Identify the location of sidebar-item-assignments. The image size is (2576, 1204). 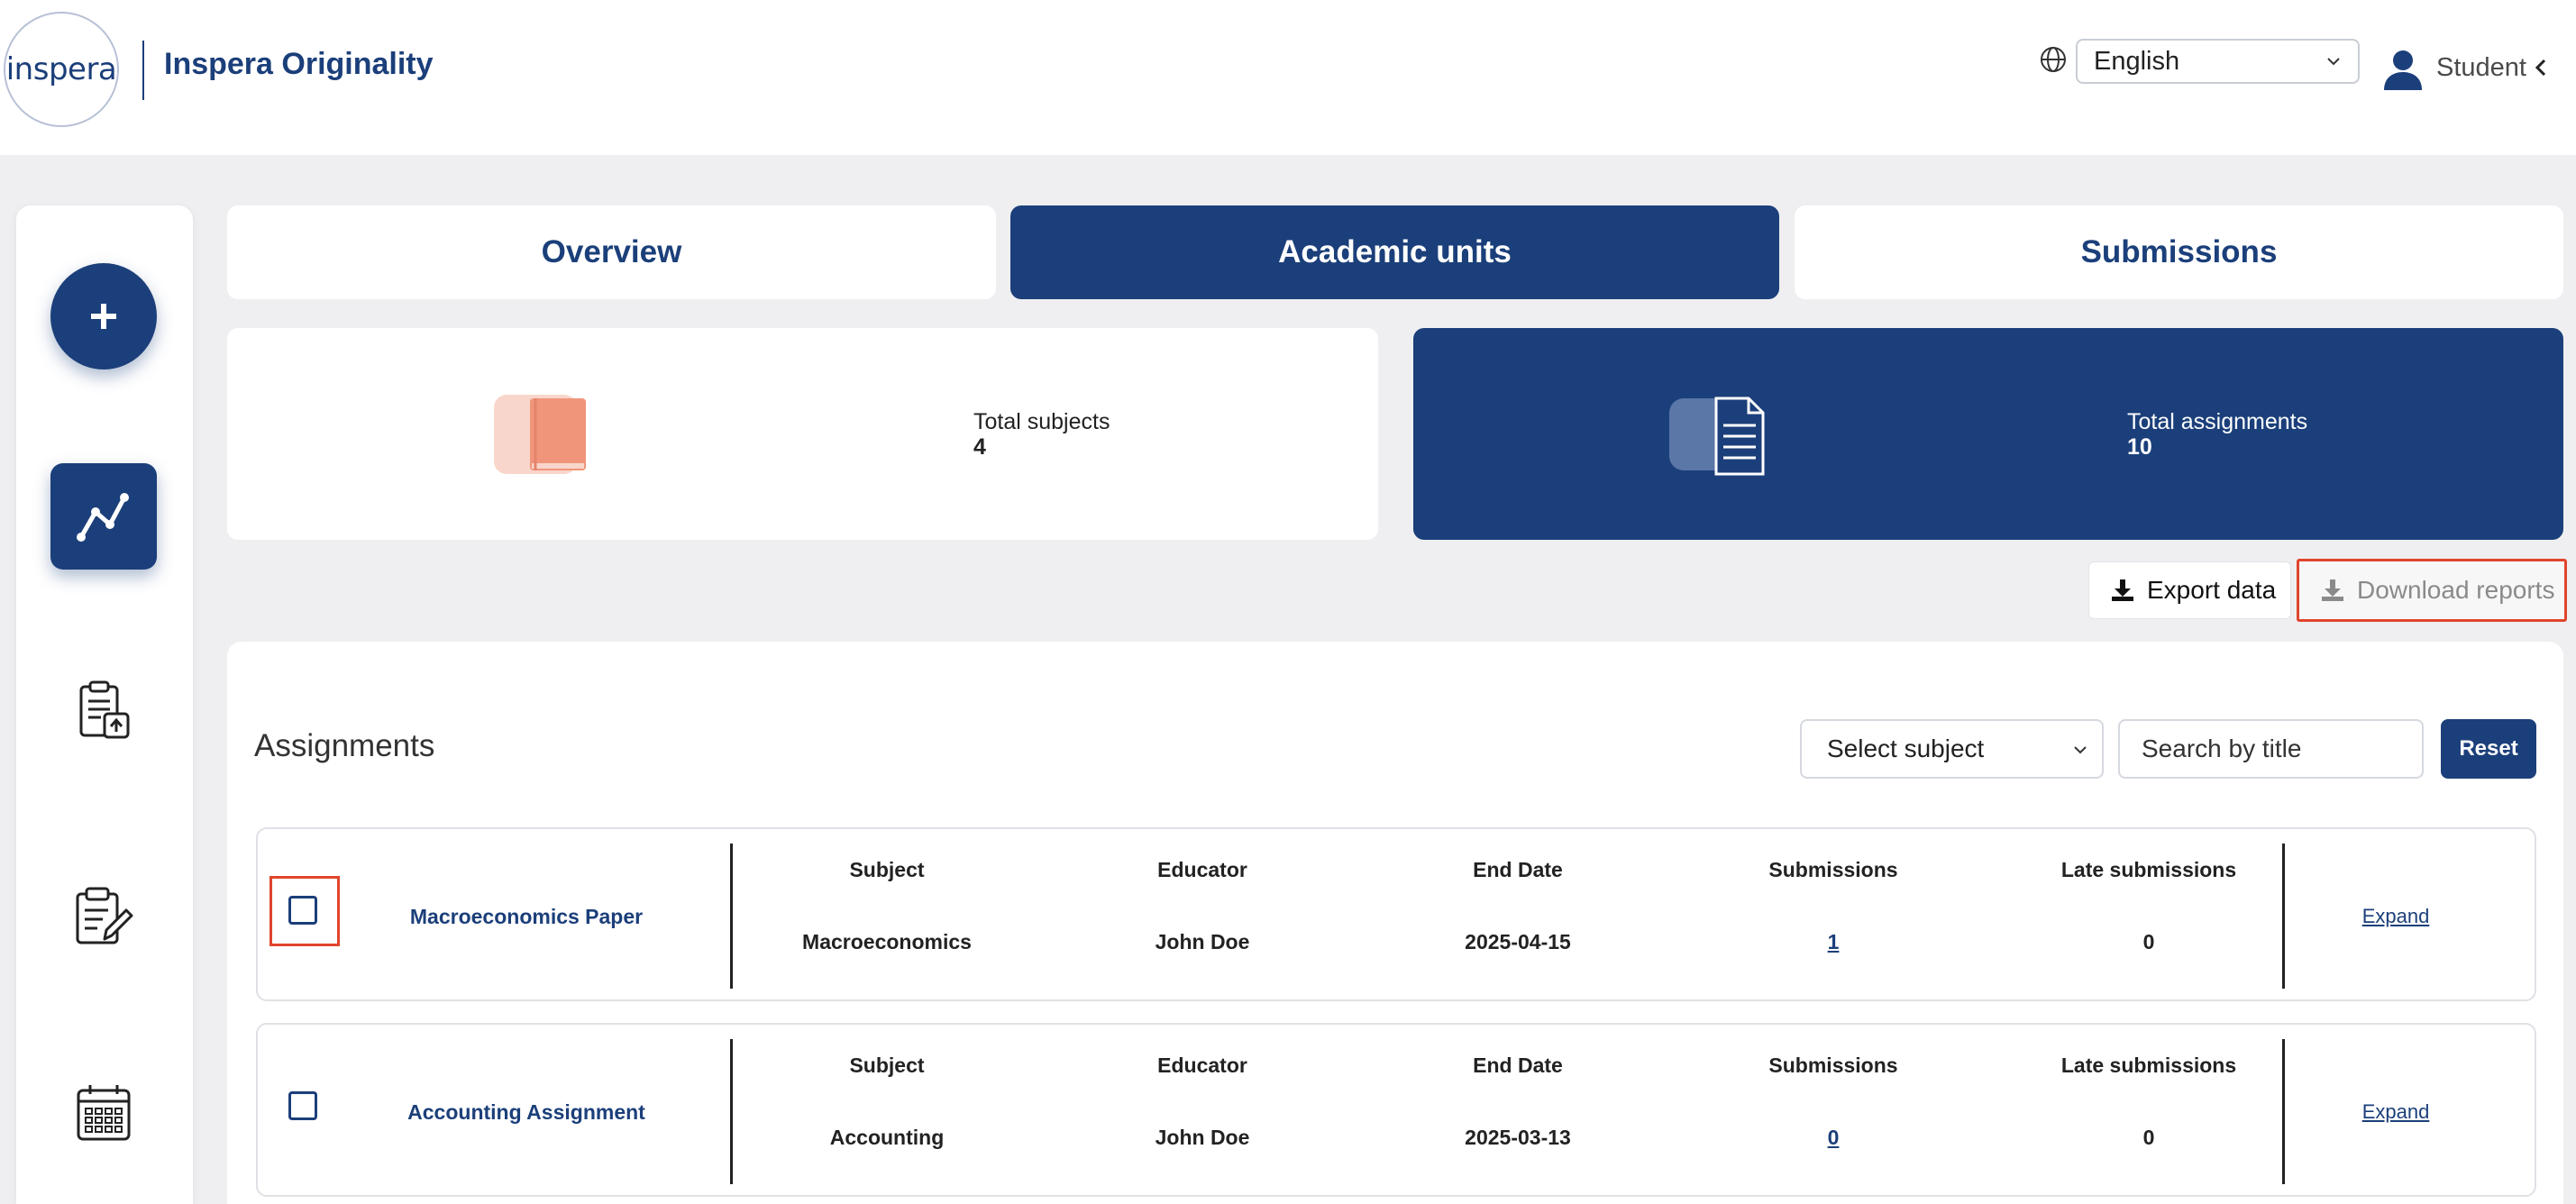
(103, 916).